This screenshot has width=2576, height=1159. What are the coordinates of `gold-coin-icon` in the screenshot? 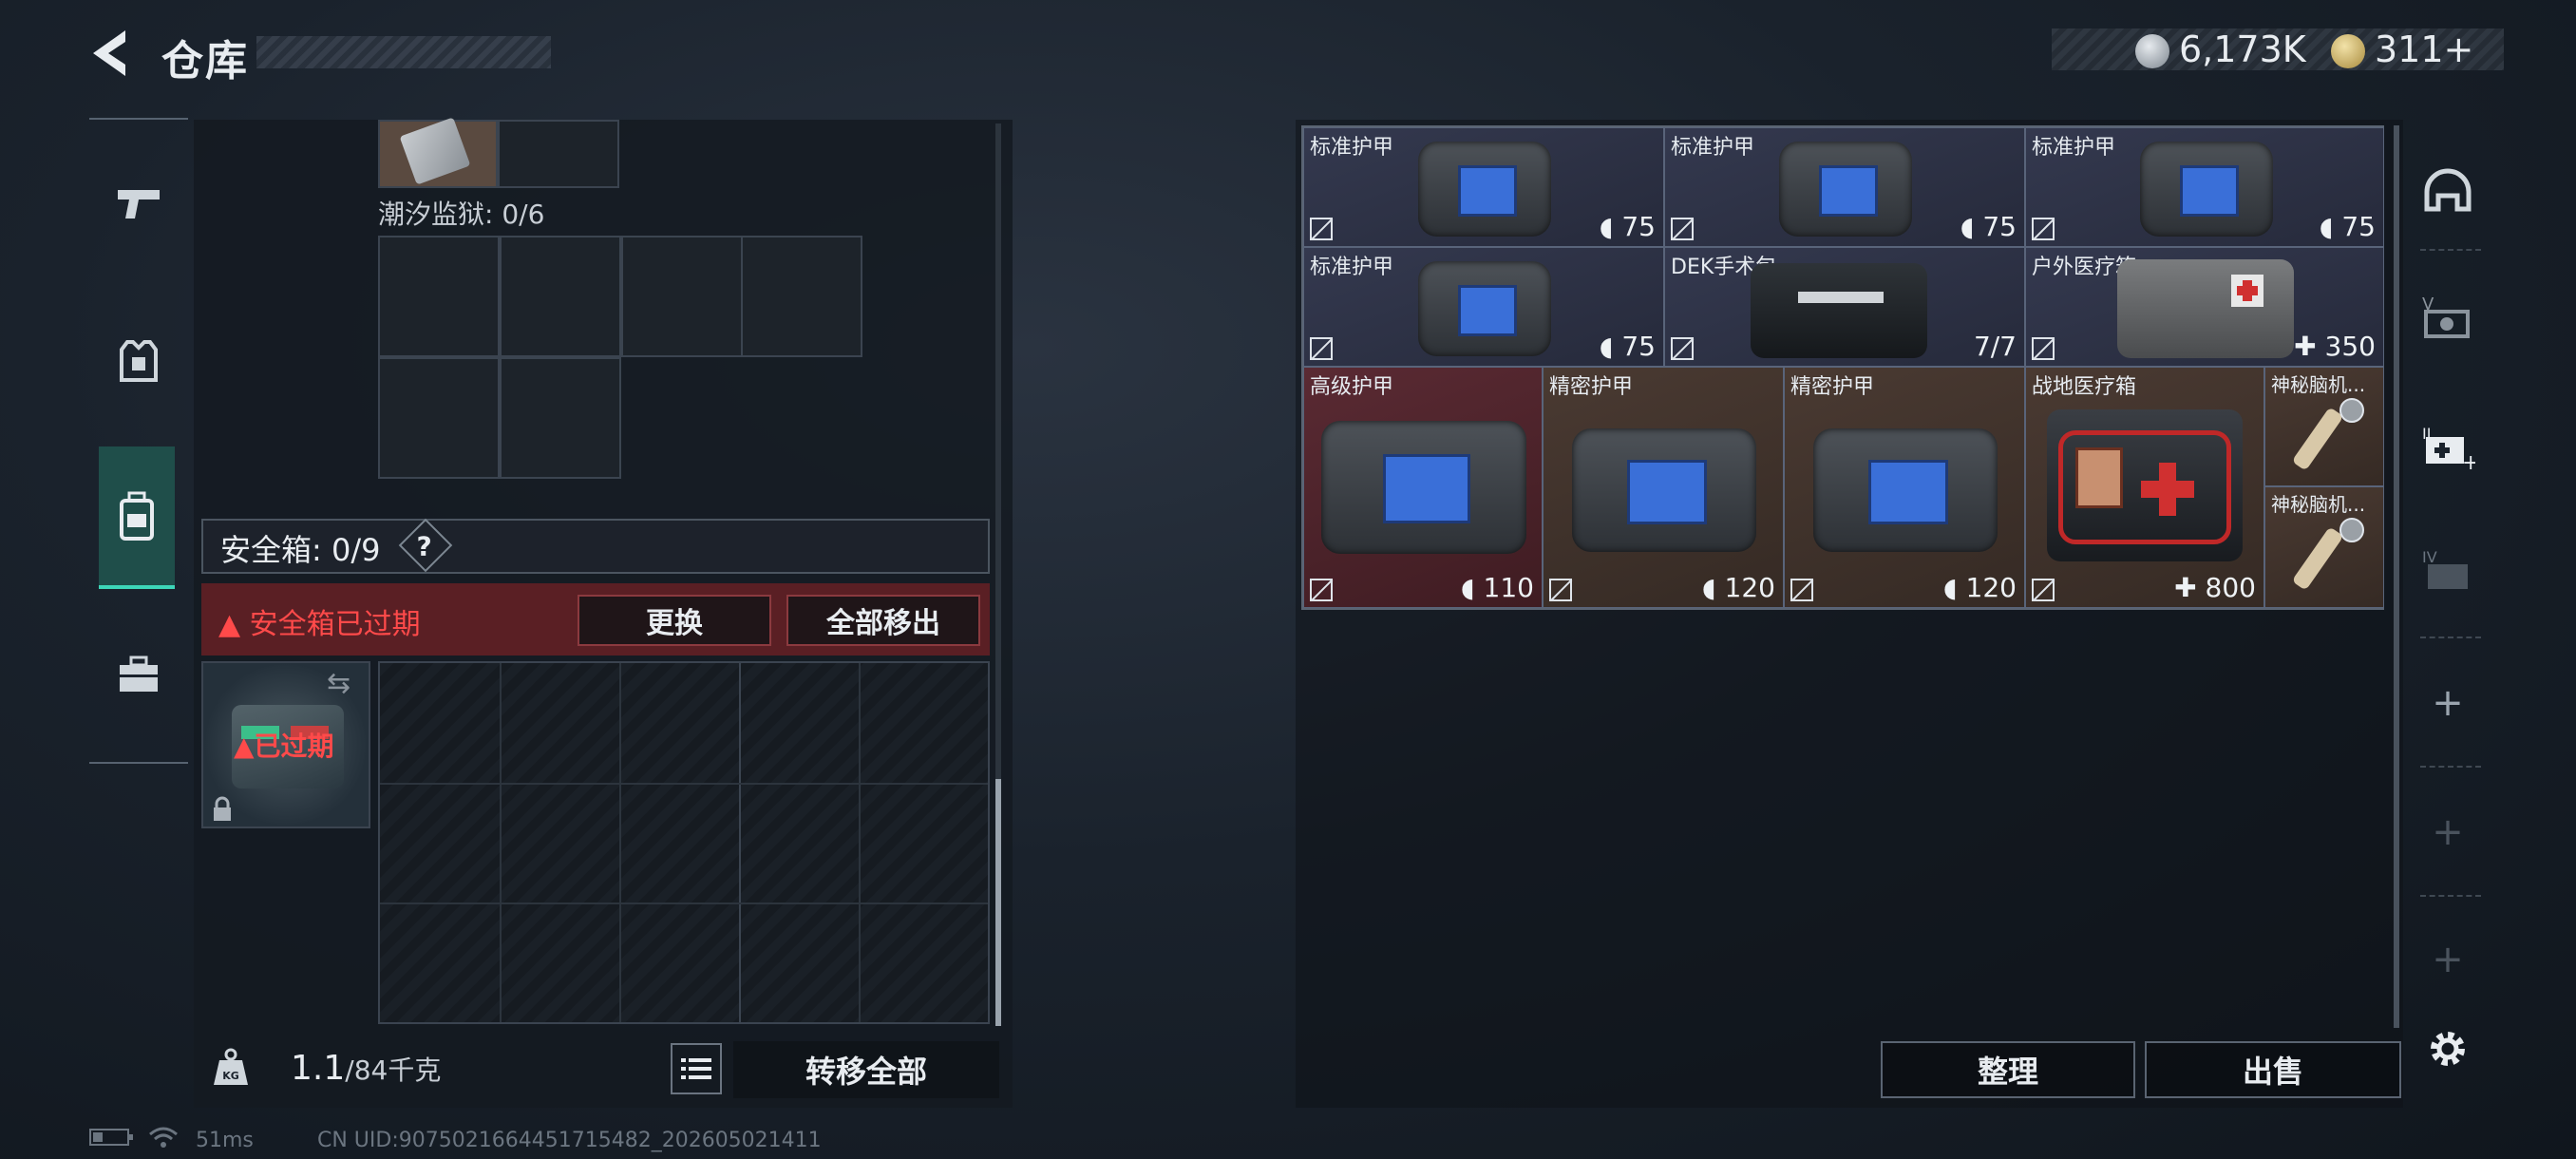 It's located at (2348, 51).